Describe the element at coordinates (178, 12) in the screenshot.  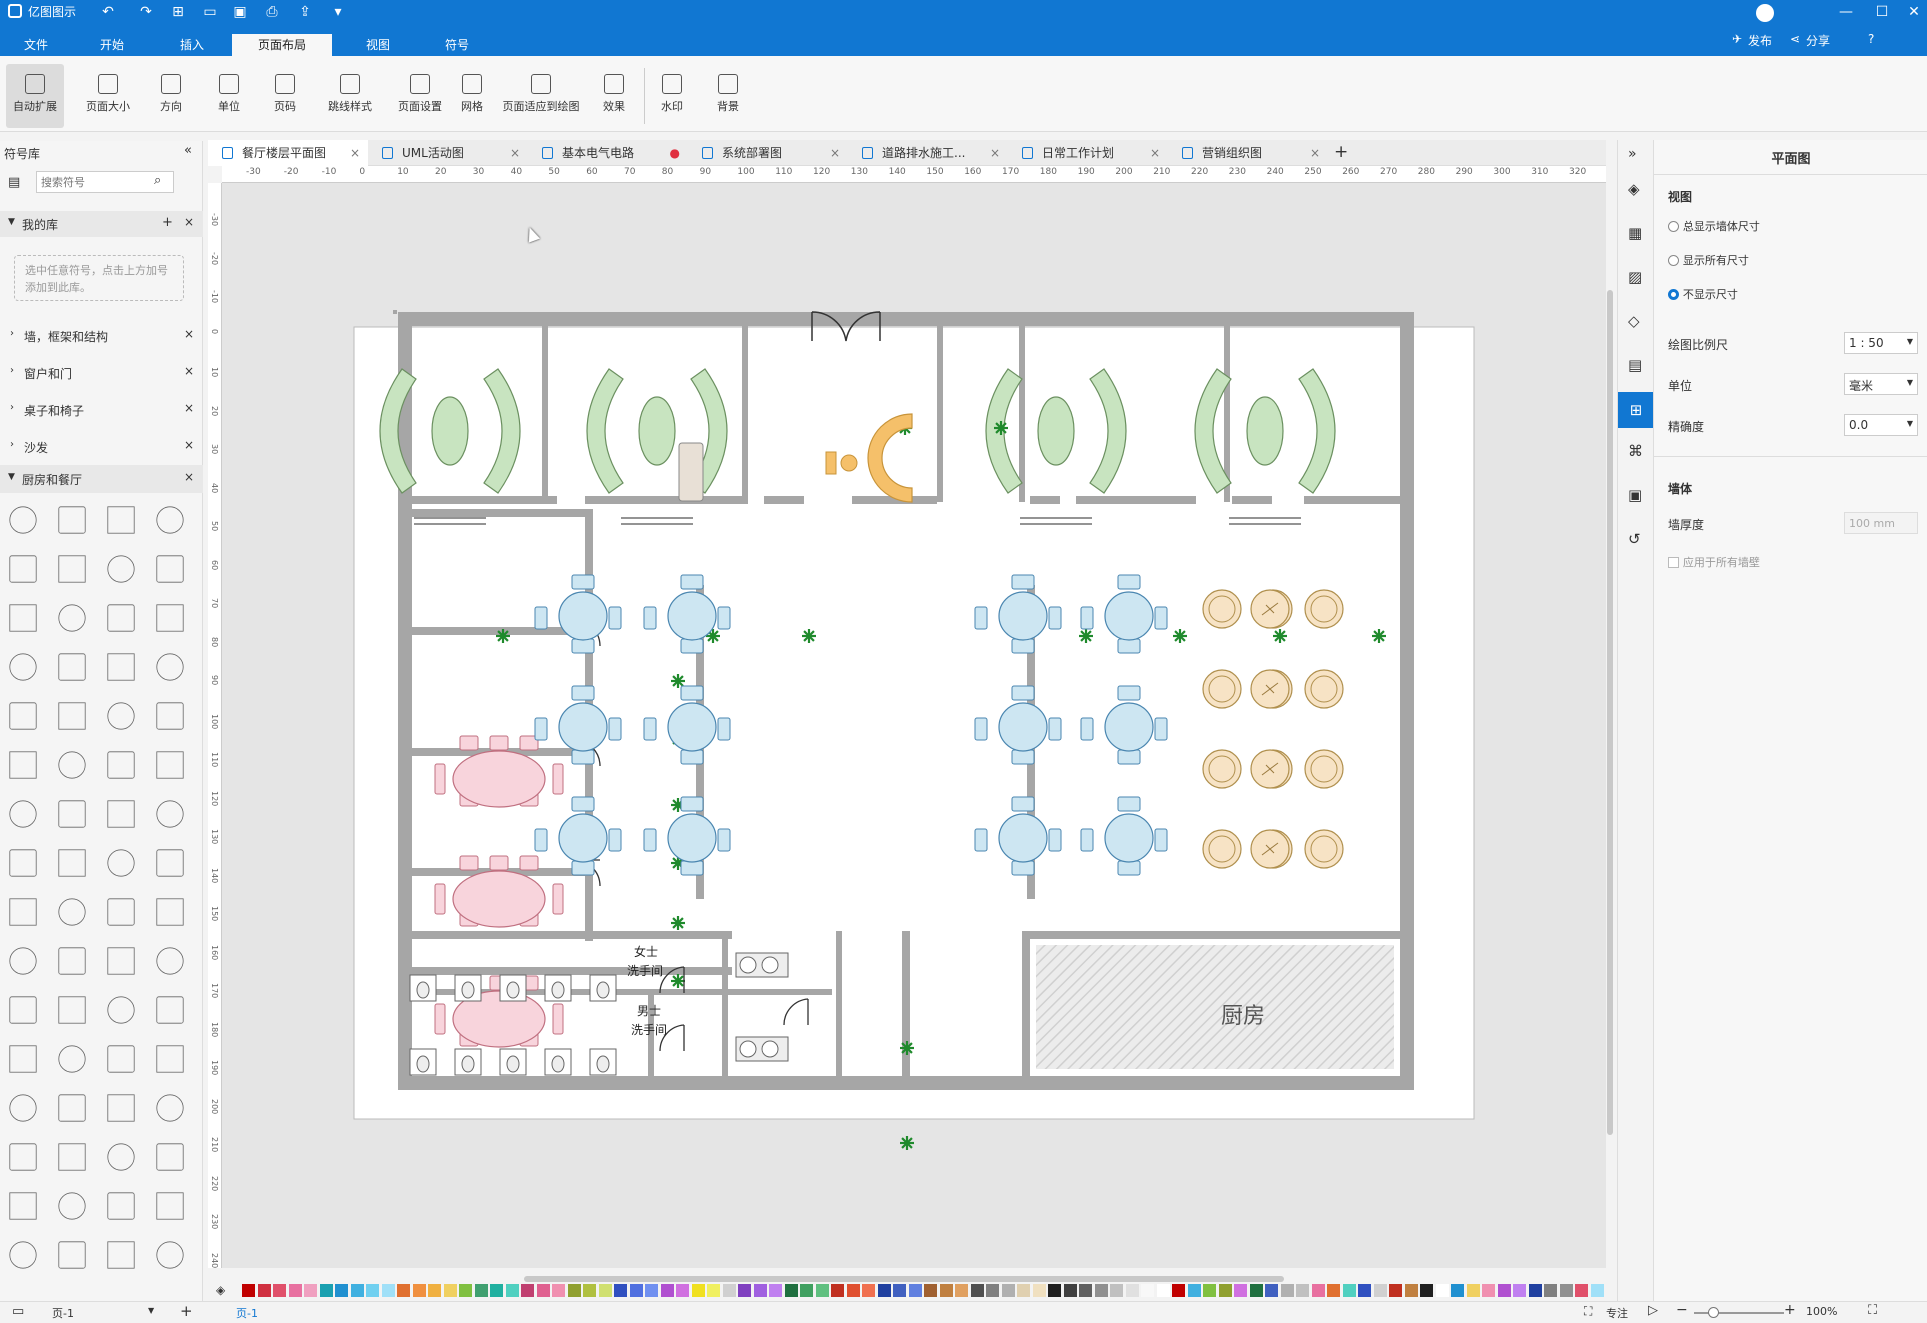
I see `new-icon: ⊞` at that location.